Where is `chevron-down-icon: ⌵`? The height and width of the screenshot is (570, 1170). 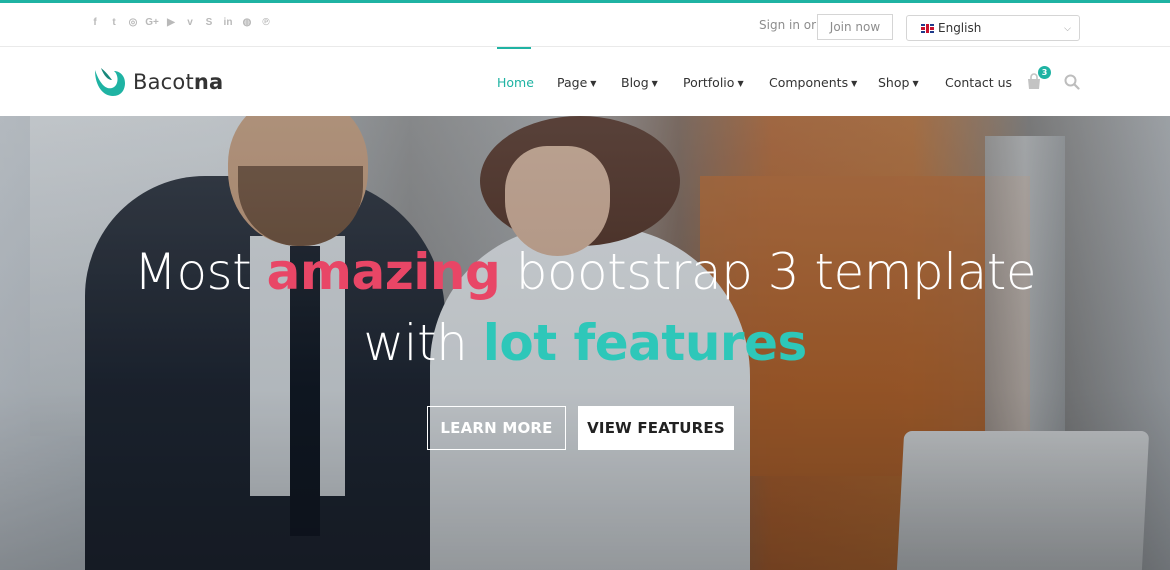
chevron-down-icon: ⌵ is located at coordinates (1067, 29).